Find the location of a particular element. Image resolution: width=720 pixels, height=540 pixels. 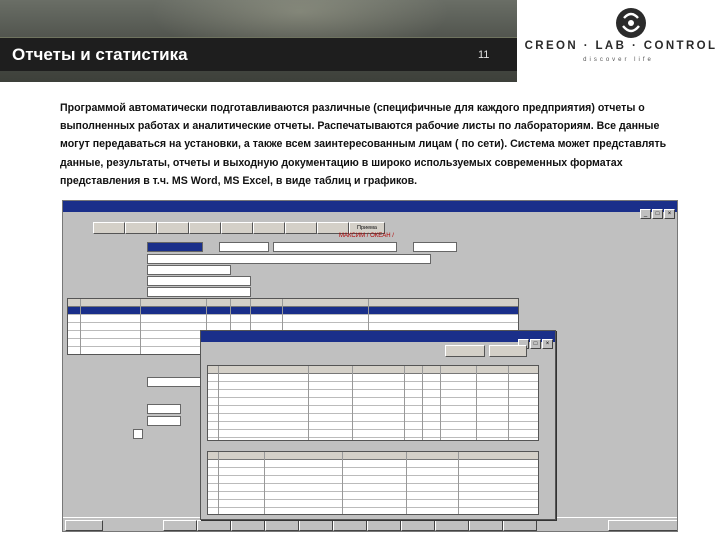

start-button is located at coordinates (84, 525).